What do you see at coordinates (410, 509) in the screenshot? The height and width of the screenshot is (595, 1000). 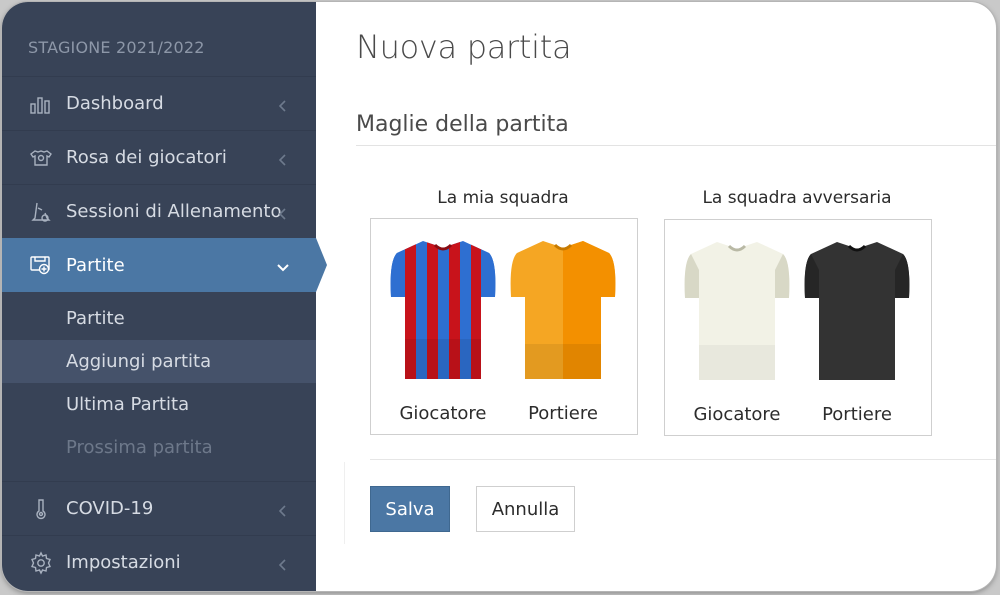 I see `save-button: Salva` at bounding box center [410, 509].